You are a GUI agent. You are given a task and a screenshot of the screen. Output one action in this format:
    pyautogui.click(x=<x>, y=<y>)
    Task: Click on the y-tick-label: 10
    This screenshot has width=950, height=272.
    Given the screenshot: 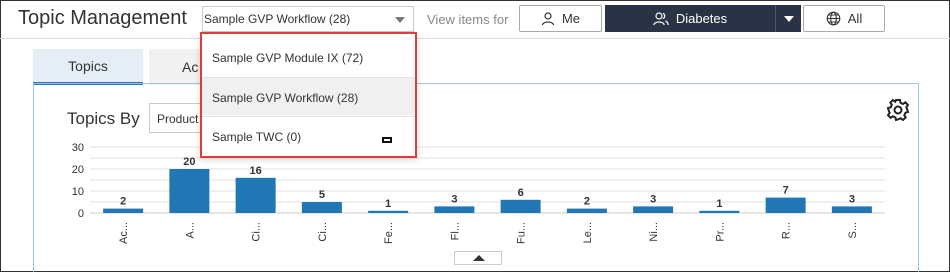 What is the action you would take?
    pyautogui.click(x=78, y=192)
    